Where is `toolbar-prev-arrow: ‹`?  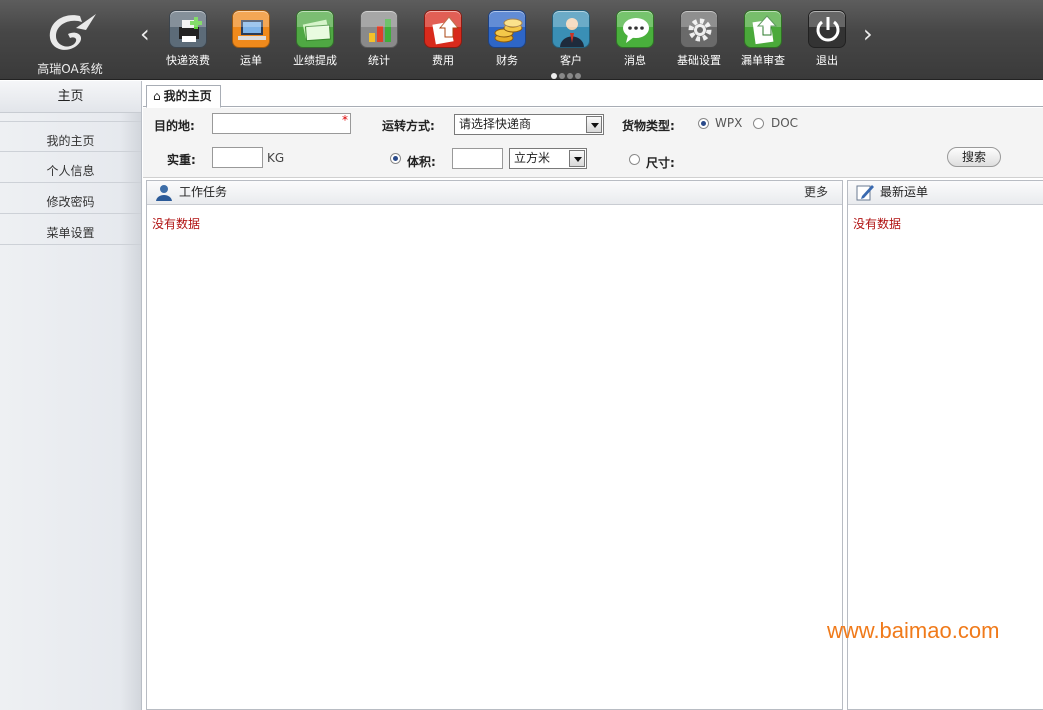 toolbar-prev-arrow: ‹ is located at coordinates (145, 34).